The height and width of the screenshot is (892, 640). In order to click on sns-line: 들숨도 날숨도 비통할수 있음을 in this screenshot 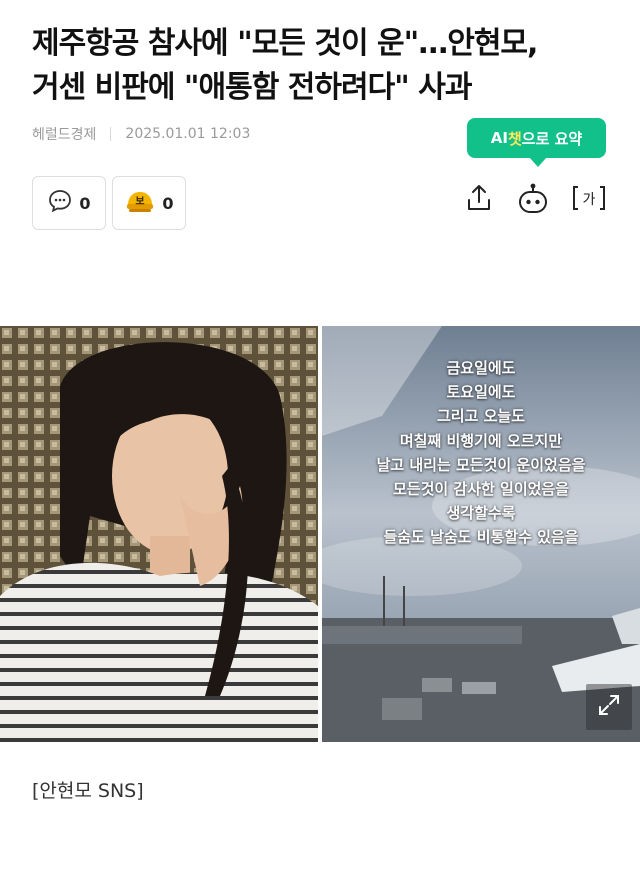, I will do `click(481, 537)`.